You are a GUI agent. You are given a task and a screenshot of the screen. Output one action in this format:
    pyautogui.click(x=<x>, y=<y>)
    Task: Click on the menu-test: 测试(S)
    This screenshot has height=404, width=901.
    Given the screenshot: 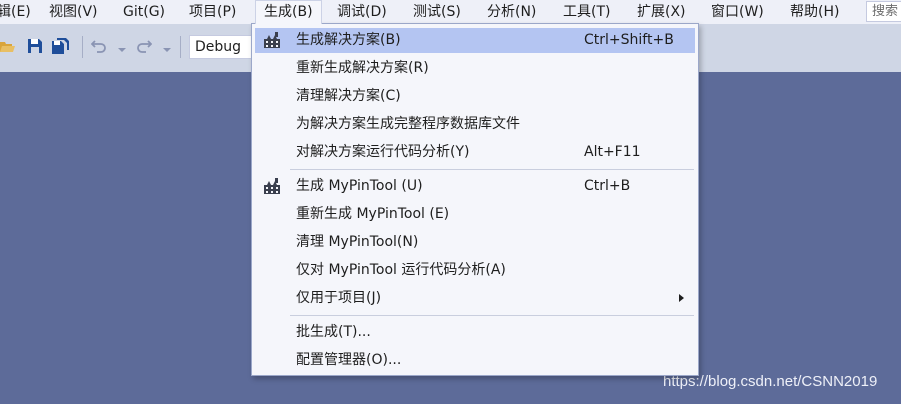 What is the action you would take?
    pyautogui.click(x=437, y=12)
    